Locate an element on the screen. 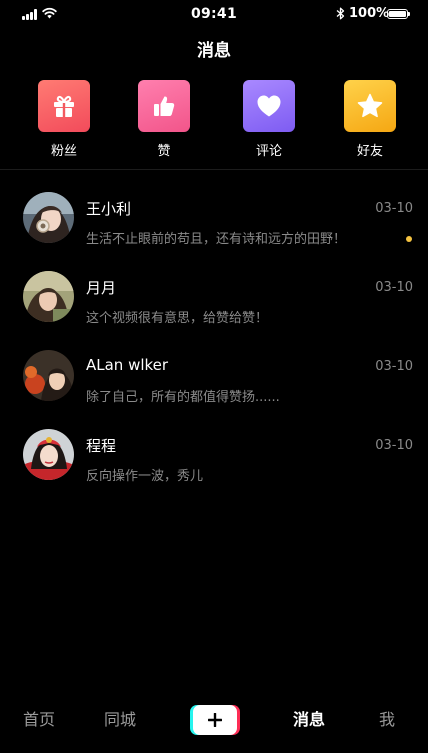 The width and height of the screenshot is (428, 753). contact-name: ALan wlker is located at coordinates (127, 365).